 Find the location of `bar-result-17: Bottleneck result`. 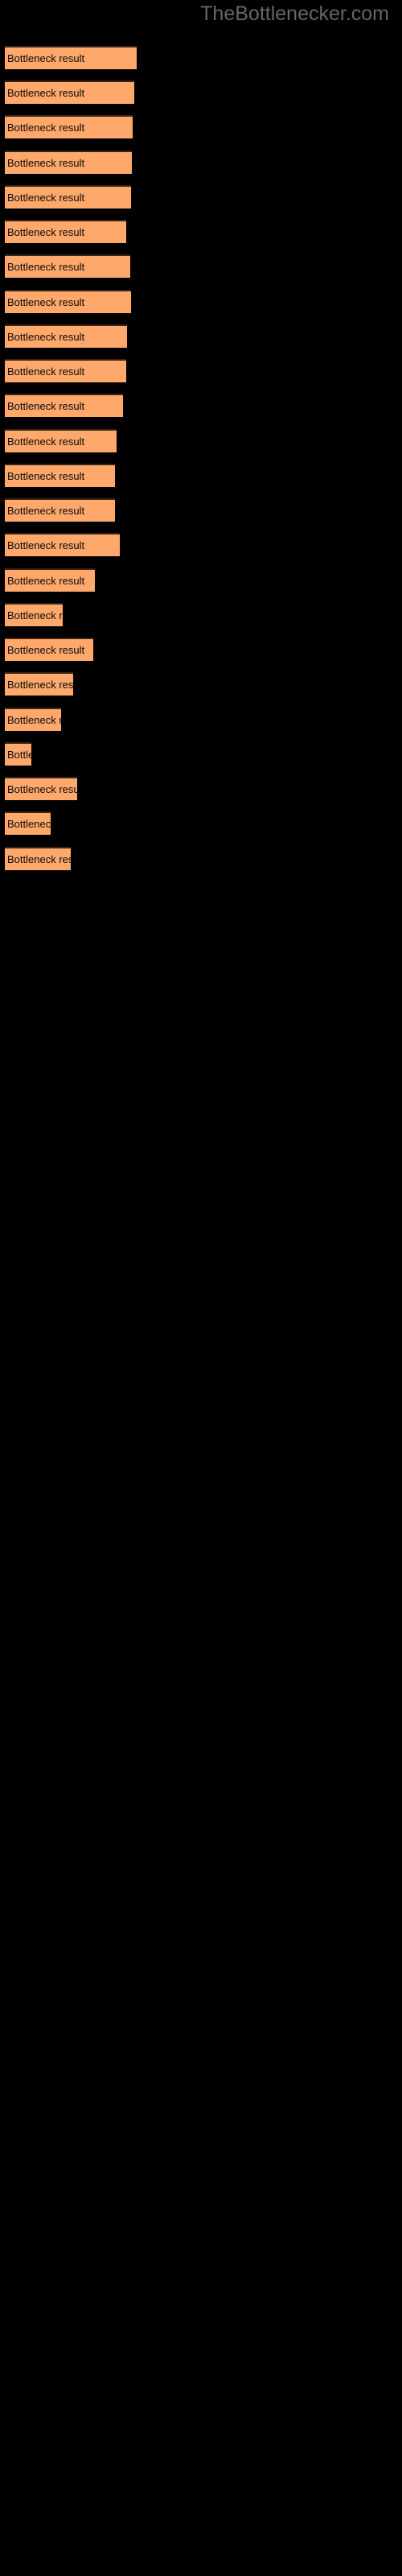

bar-result-17: Bottleneck result is located at coordinates (34, 614).